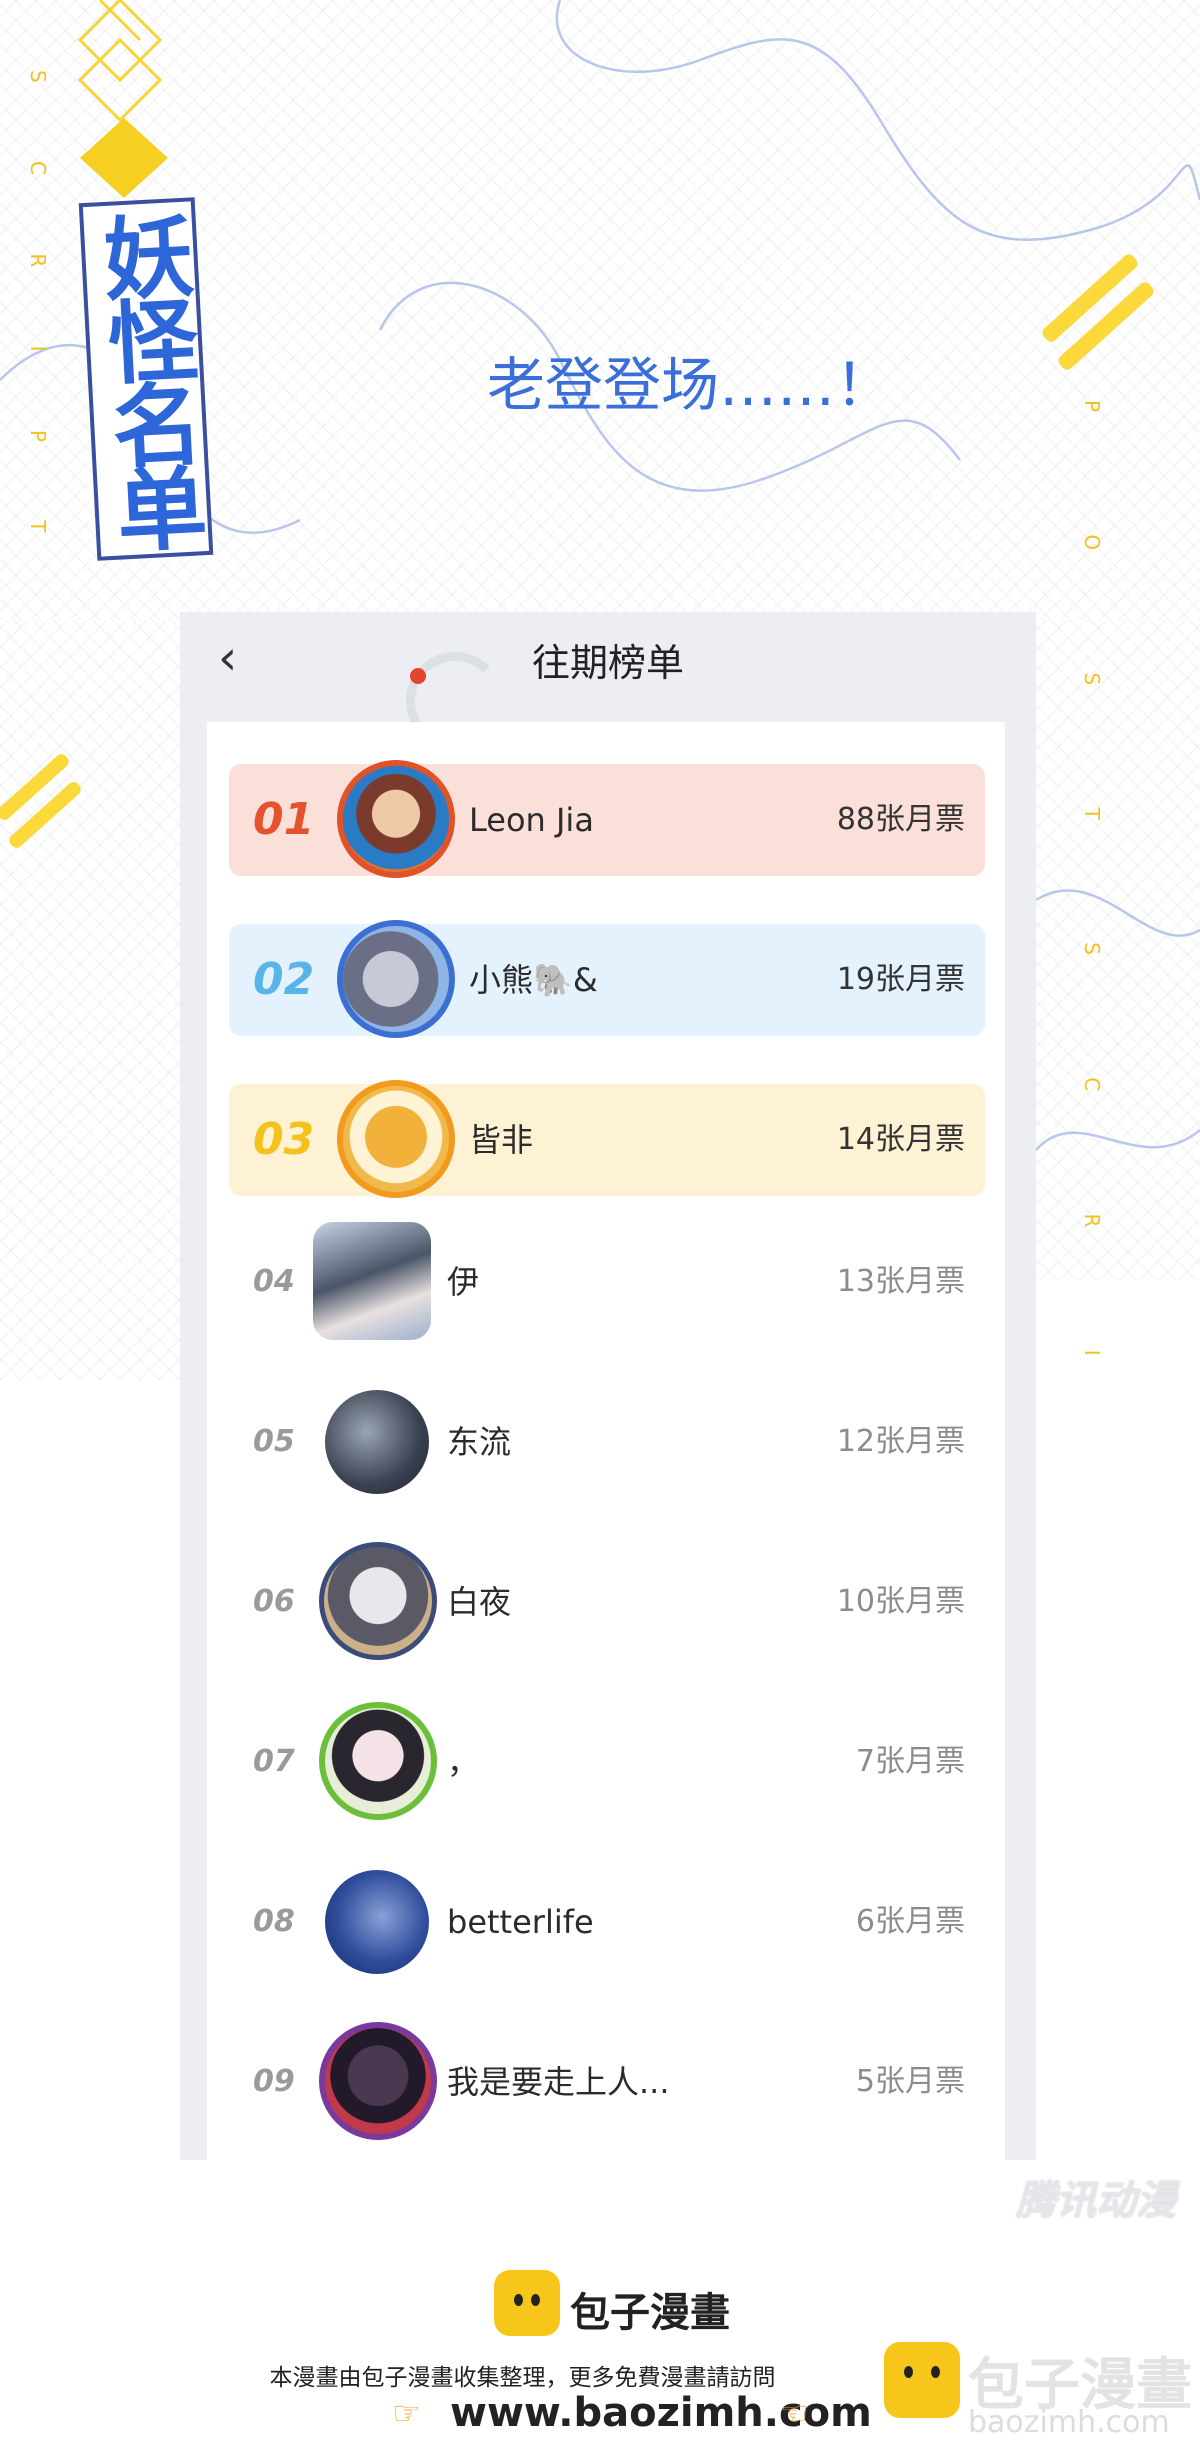  I want to click on rank-number: 08, so click(274, 1921).